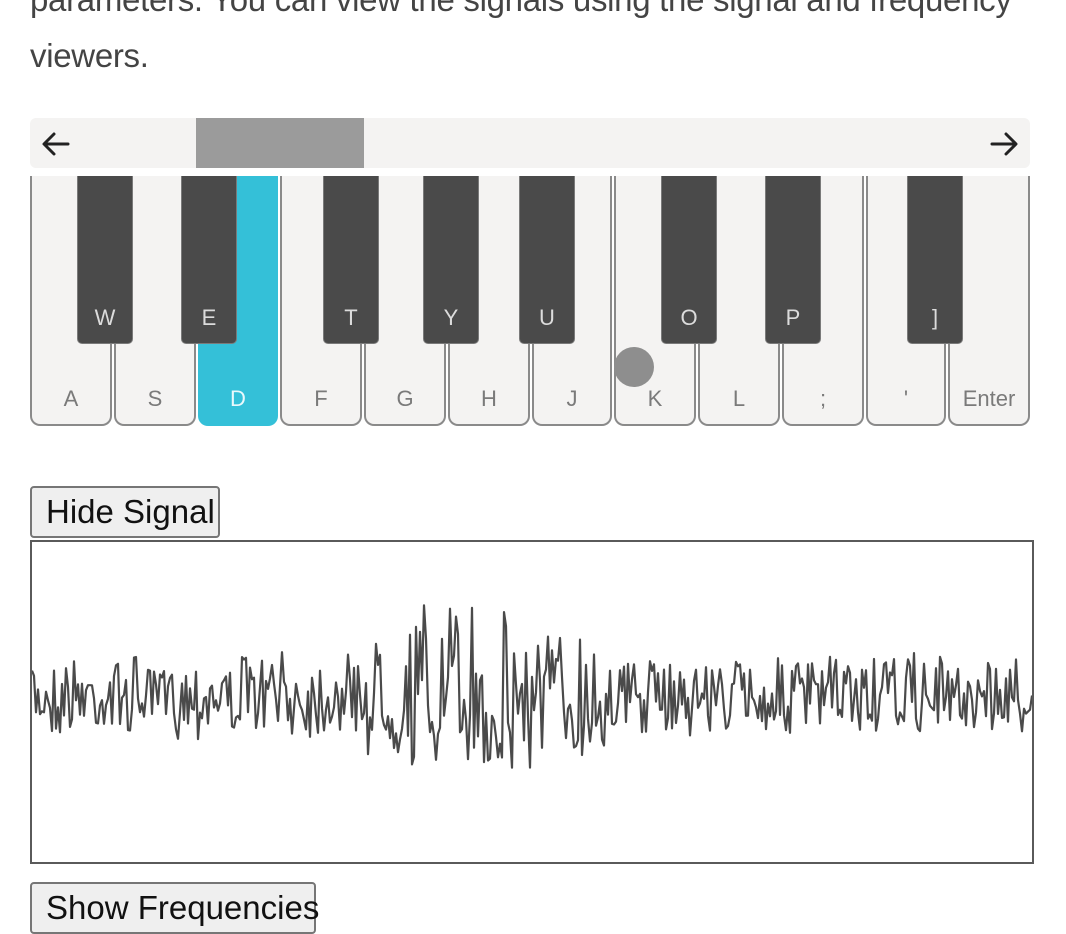 The height and width of the screenshot is (934, 1066). Describe the element at coordinates (489, 398) in the screenshot. I see `key-label: H` at that location.